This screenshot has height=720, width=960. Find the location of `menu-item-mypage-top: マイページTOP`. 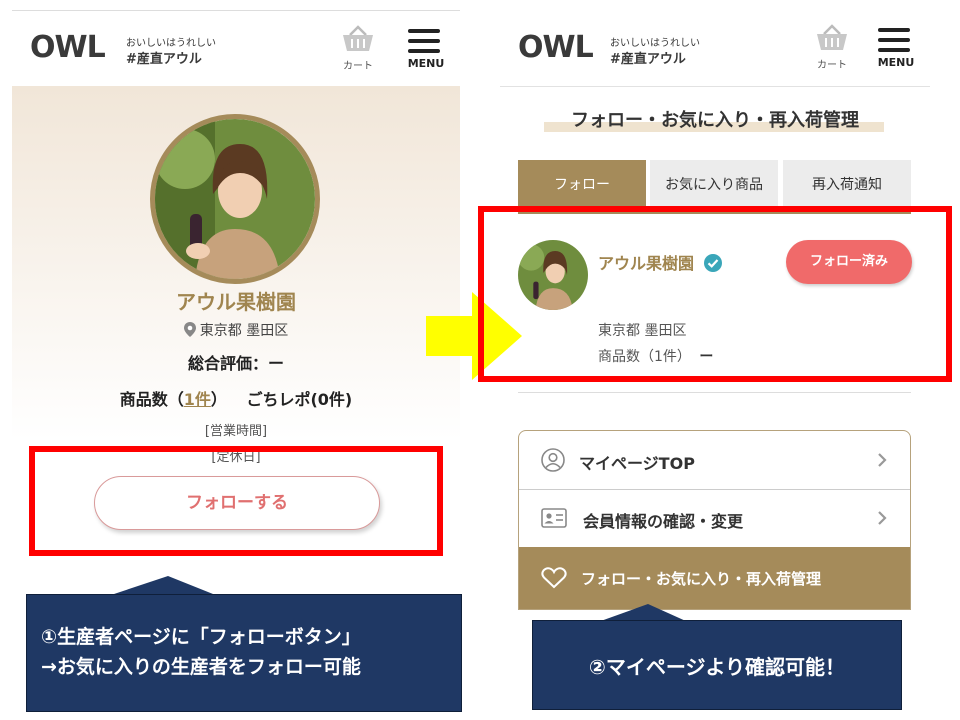

menu-item-mypage-top: マイページTOP is located at coordinates (714, 460).